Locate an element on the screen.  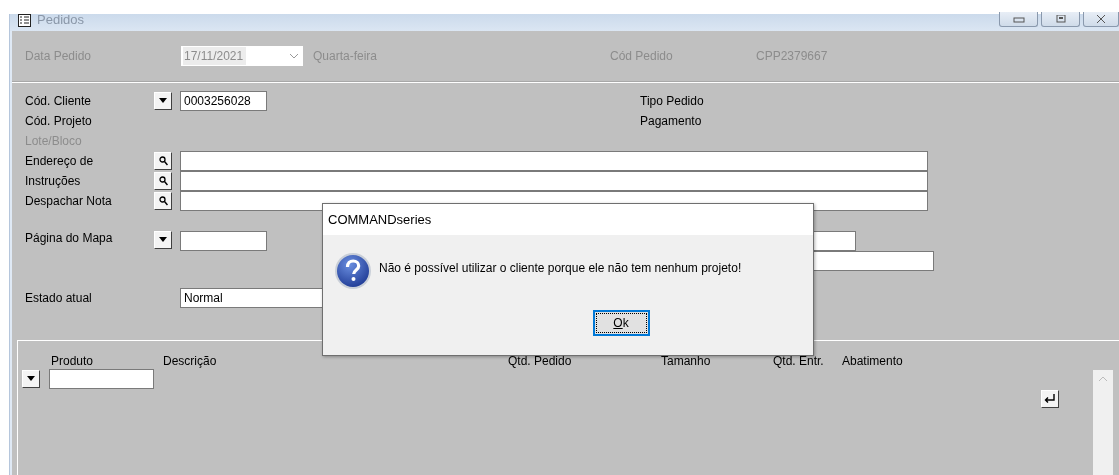
column-header: Descrição is located at coordinates (190, 361).